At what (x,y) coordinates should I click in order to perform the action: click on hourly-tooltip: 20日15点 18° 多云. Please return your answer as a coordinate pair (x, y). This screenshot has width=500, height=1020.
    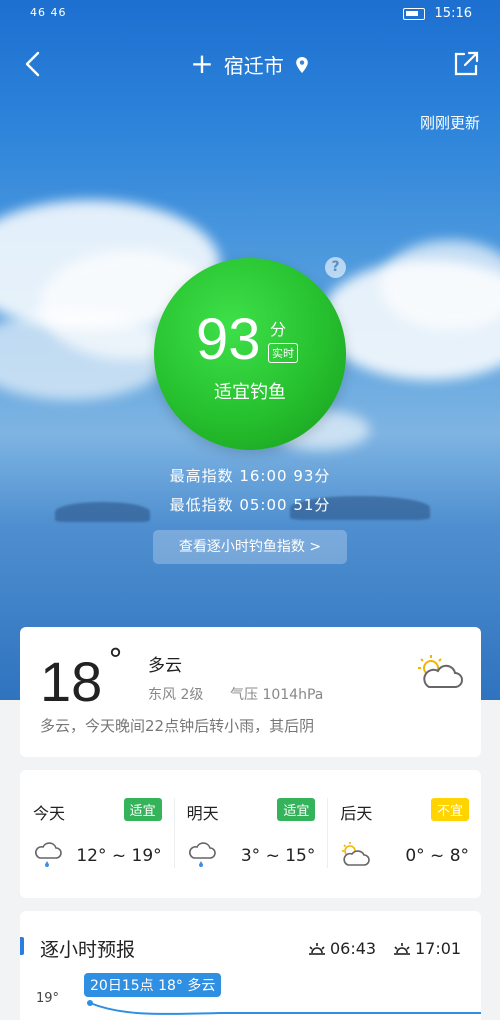
    Looking at the image, I should click on (153, 985).